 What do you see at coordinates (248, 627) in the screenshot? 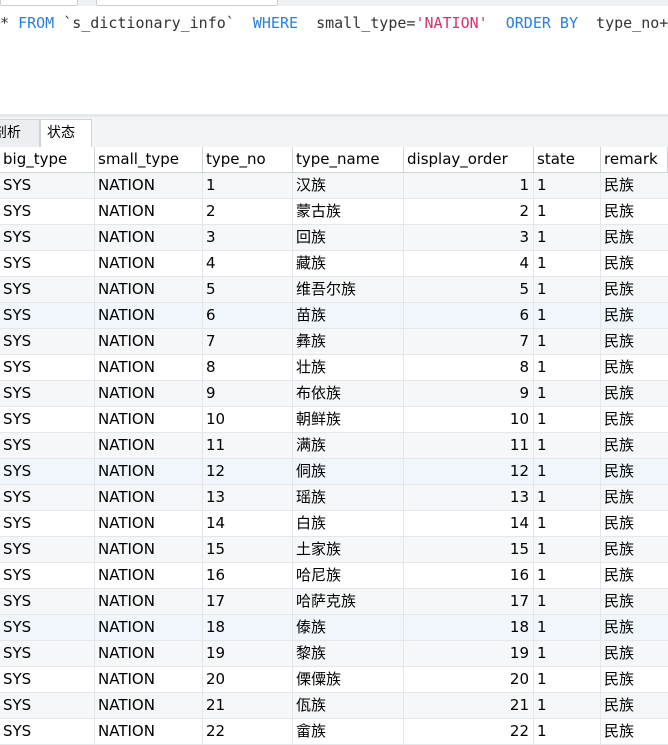
I see `table-cell-type-no: 18` at bounding box center [248, 627].